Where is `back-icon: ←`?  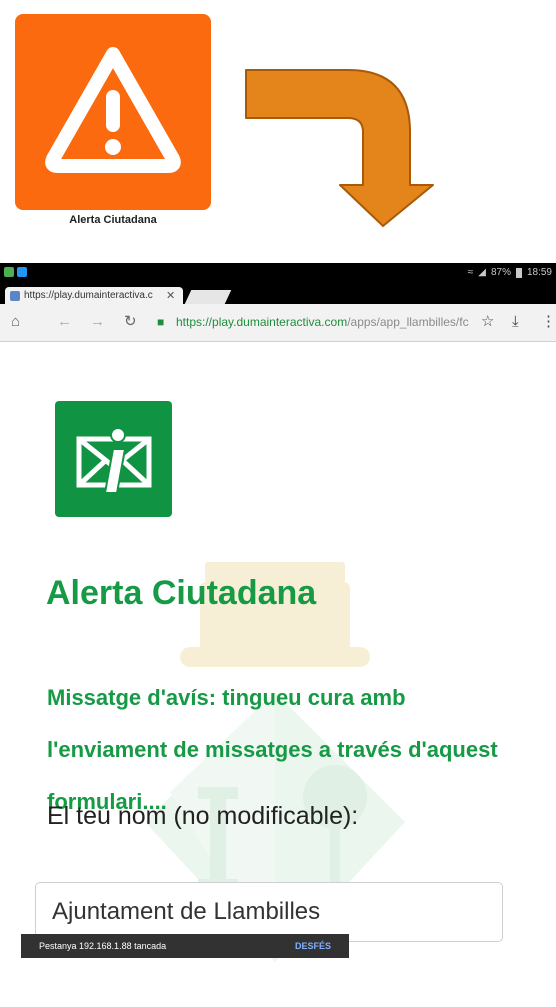 back-icon: ← is located at coordinates (64, 322).